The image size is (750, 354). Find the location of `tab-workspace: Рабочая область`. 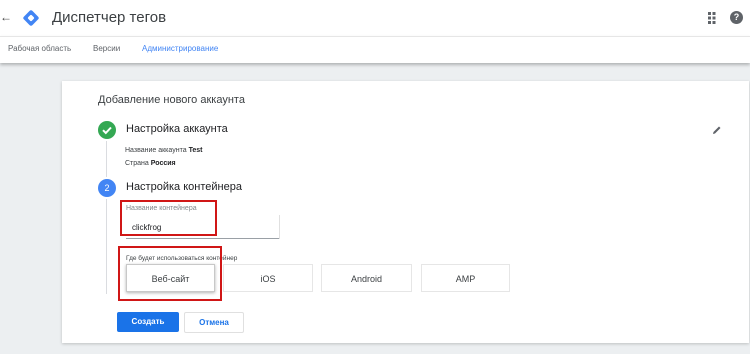

tab-workspace: Рабочая область is located at coordinates (39, 48).